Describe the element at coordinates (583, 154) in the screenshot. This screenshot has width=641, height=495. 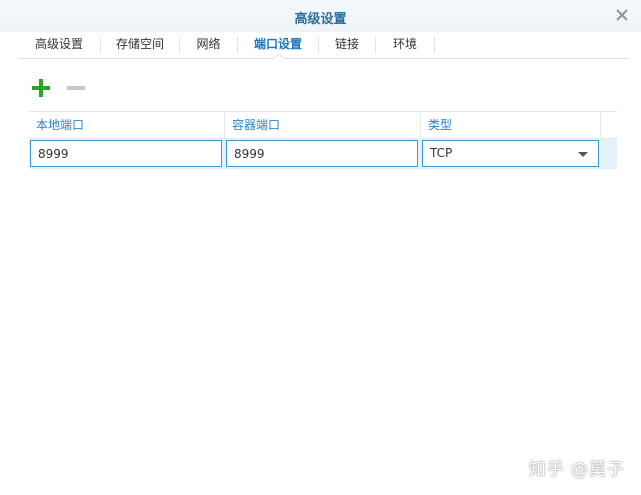
I see `chevron-down-icon` at that location.